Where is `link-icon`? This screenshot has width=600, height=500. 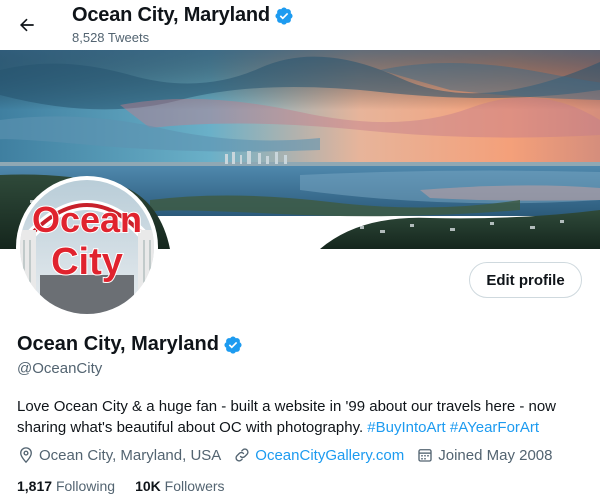 link-icon is located at coordinates (242, 455).